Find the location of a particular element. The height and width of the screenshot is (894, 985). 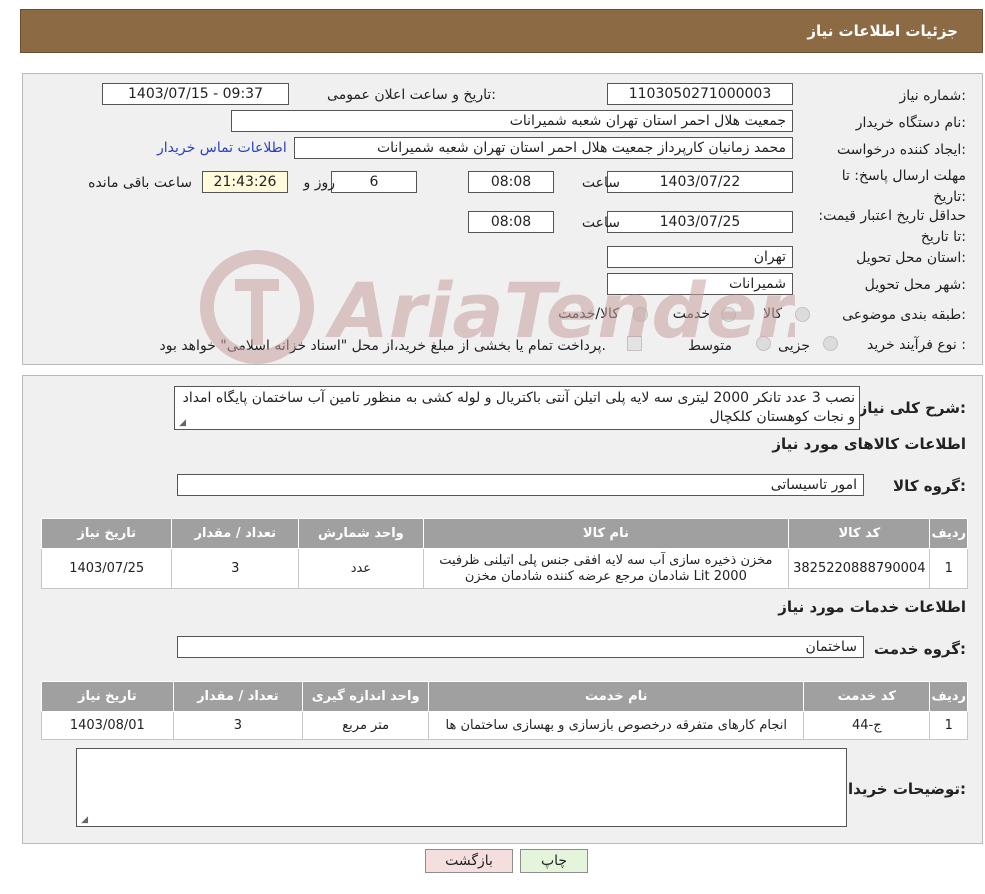

description-label: شرح کلی نیاز: is located at coordinates (912, 408).